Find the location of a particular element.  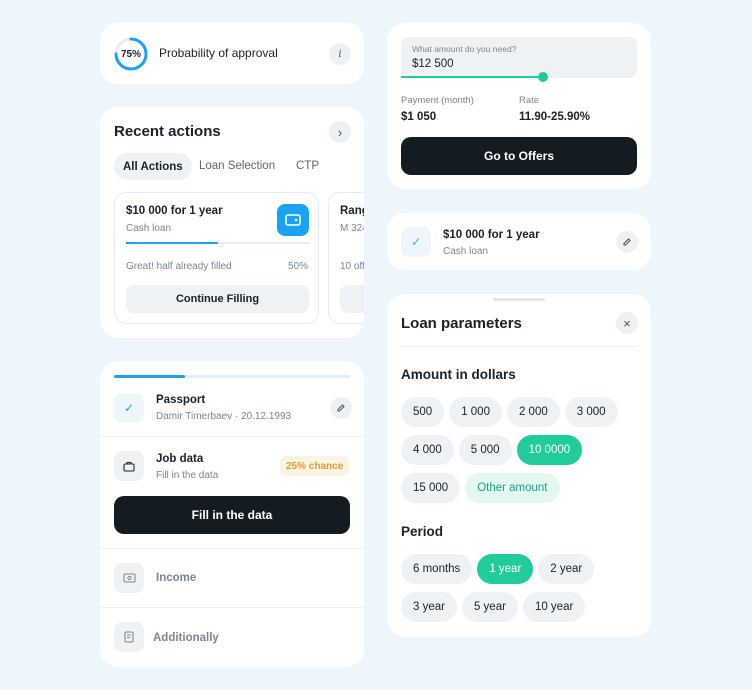

approval-card: 75% Probability of approval i is located at coordinates (232, 53).